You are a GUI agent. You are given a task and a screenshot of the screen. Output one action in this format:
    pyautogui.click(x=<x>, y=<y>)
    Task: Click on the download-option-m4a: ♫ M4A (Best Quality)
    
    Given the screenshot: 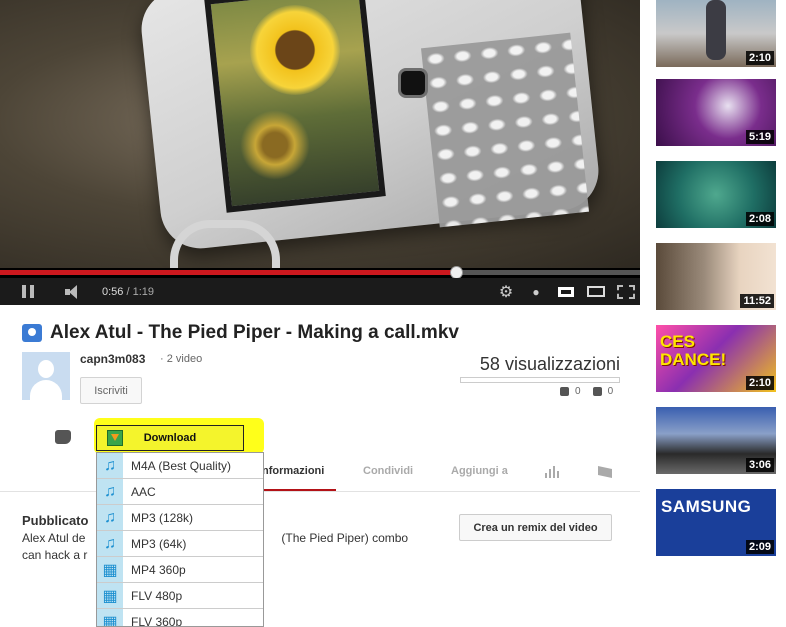 What is the action you would take?
    pyautogui.click(x=180, y=466)
    